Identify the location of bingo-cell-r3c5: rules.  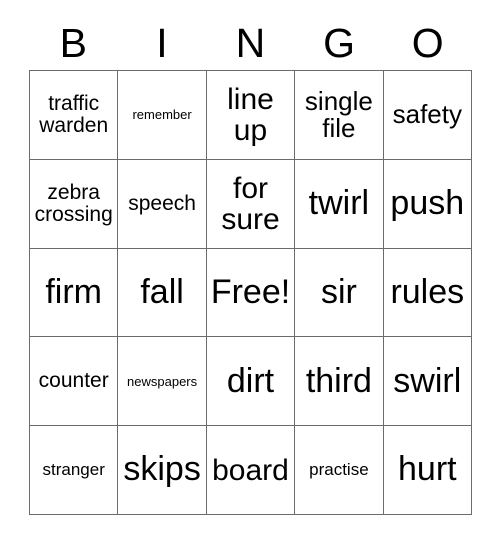
(427, 293).